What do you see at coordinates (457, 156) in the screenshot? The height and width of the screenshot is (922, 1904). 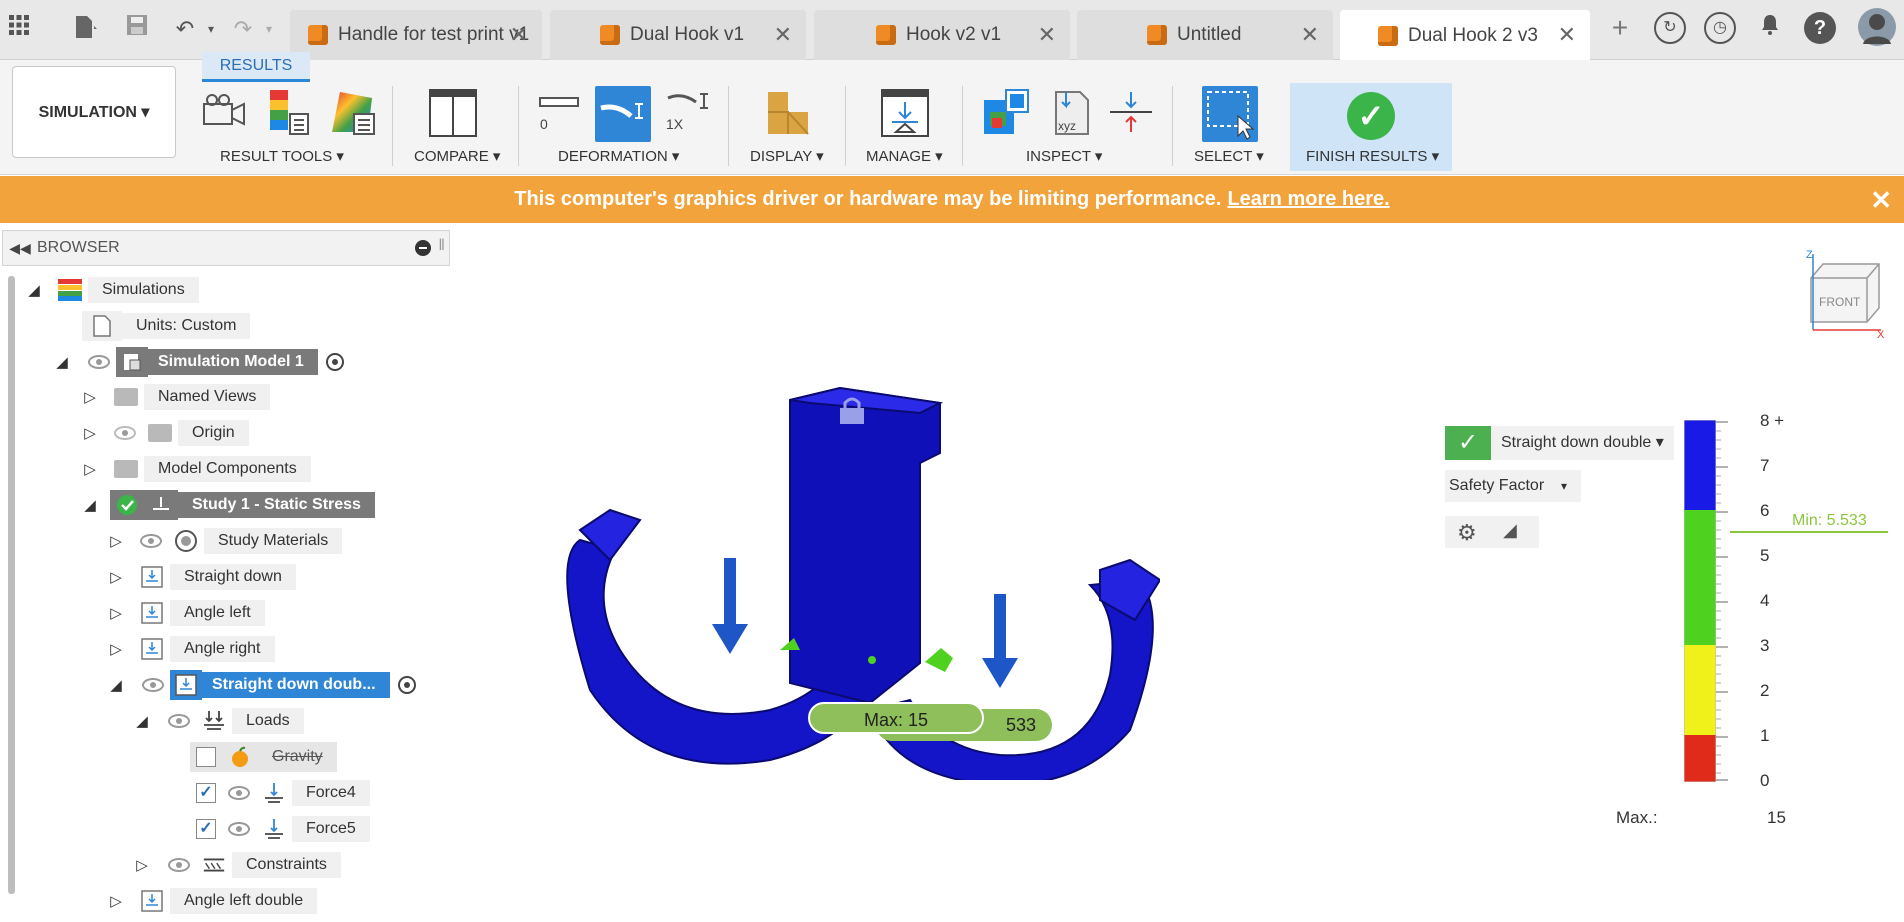 I see `compare-group-label: COMPARE ▾` at bounding box center [457, 156].